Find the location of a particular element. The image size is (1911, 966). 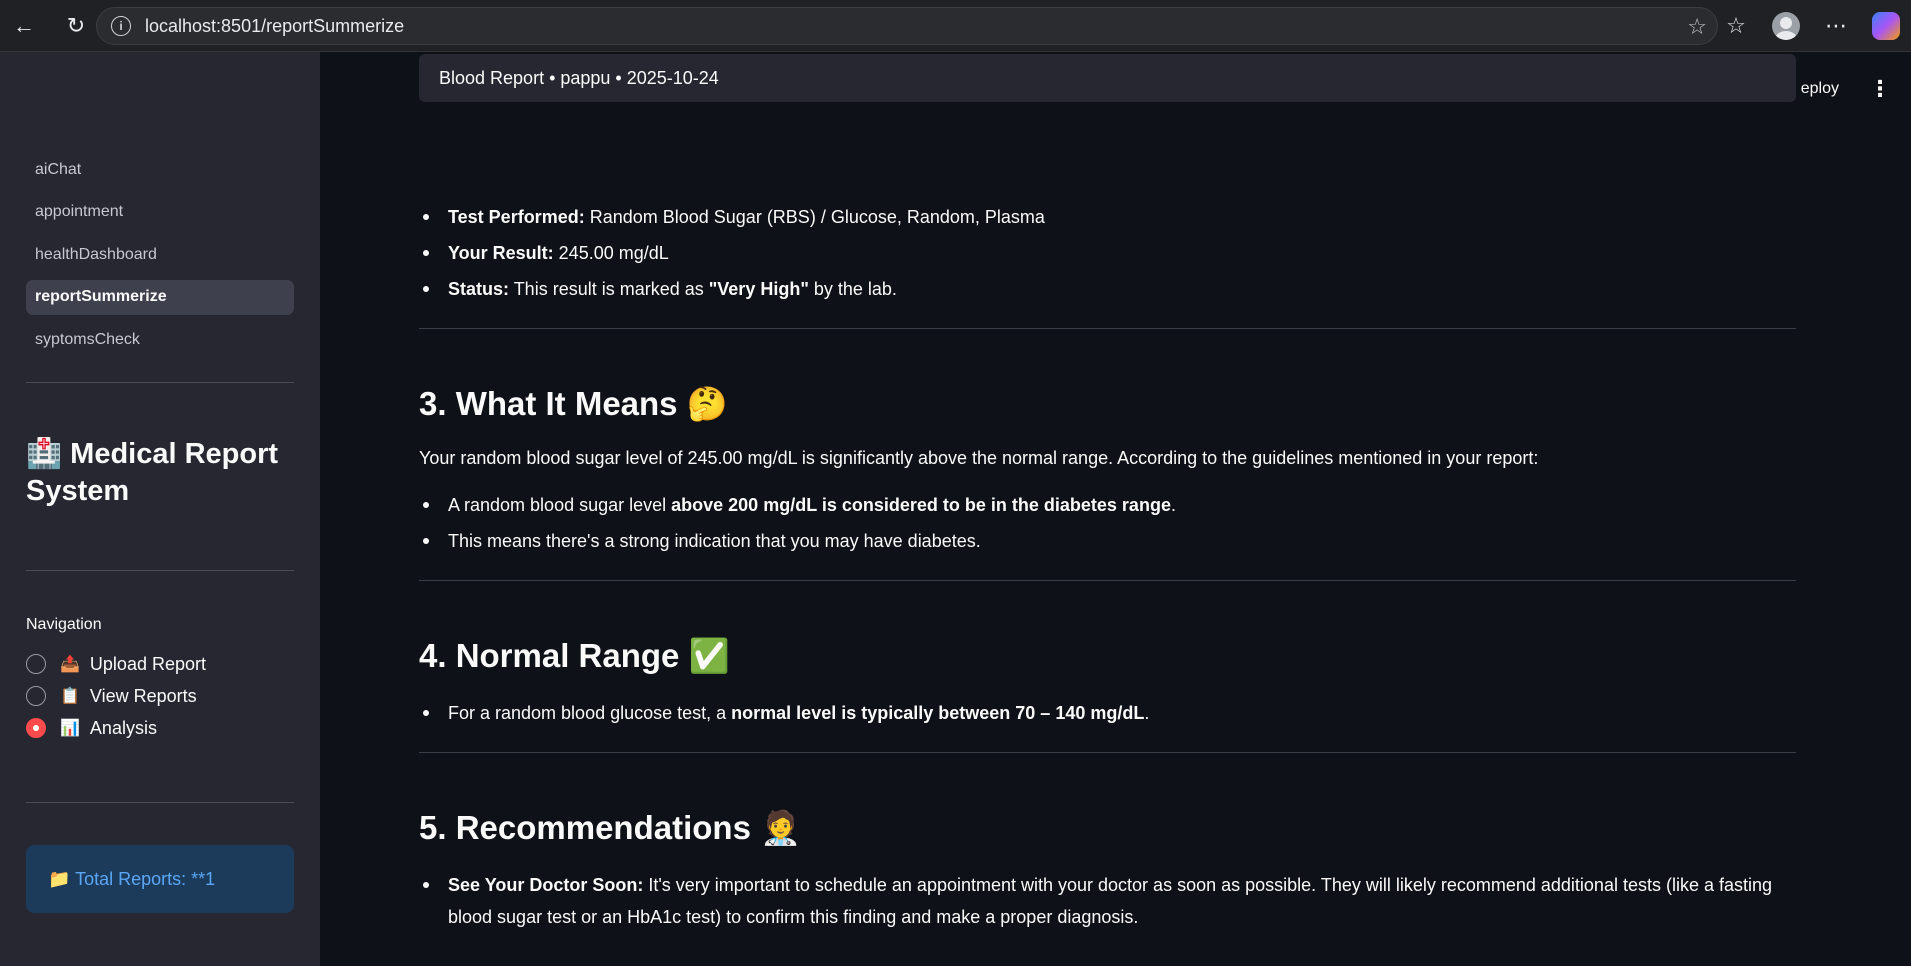

nav-link-syptomscheck: syptomsCheck is located at coordinates (160, 339).